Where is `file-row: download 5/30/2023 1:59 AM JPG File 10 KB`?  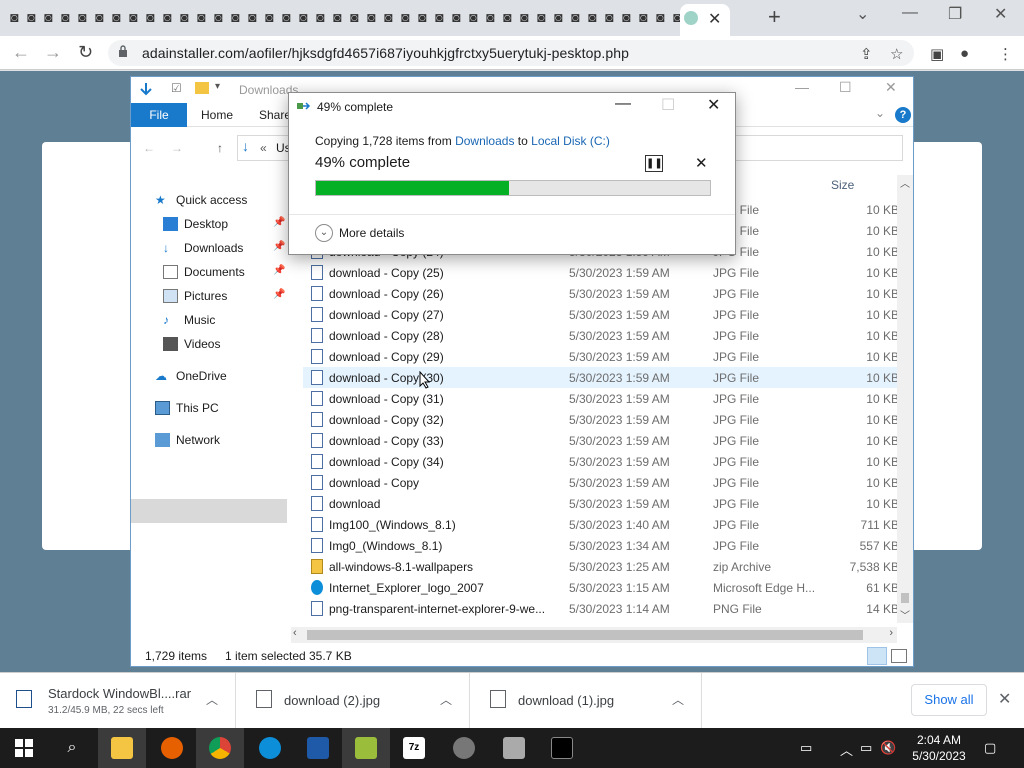 file-row: download 5/30/2023 1:59 AM JPG File 10 KB is located at coordinates (601, 503).